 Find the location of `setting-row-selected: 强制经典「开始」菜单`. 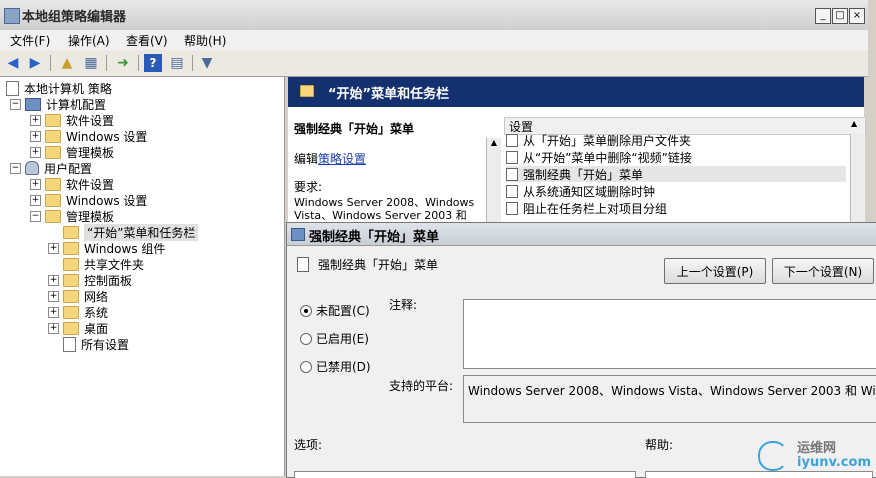

setting-row-selected: 强制经典「开始」菜单 is located at coordinates (676, 174).